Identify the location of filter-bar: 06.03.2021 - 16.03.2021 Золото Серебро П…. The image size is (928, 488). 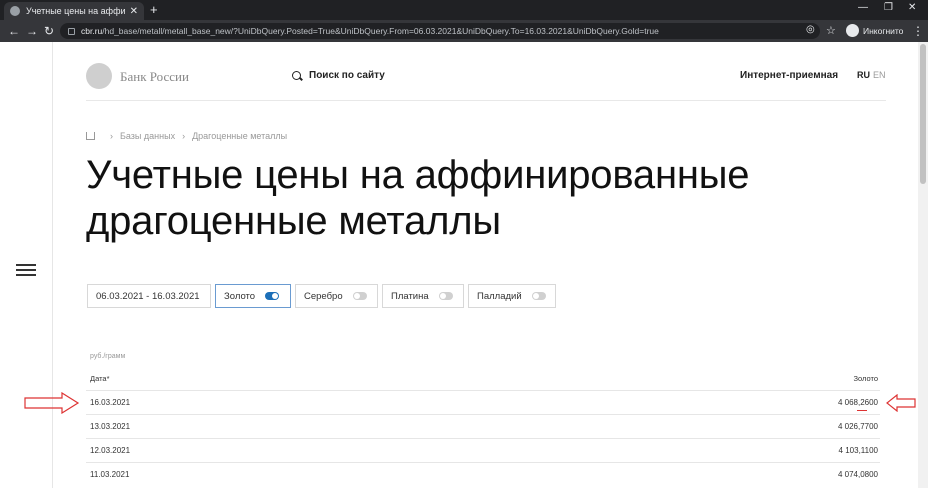
(321, 296).